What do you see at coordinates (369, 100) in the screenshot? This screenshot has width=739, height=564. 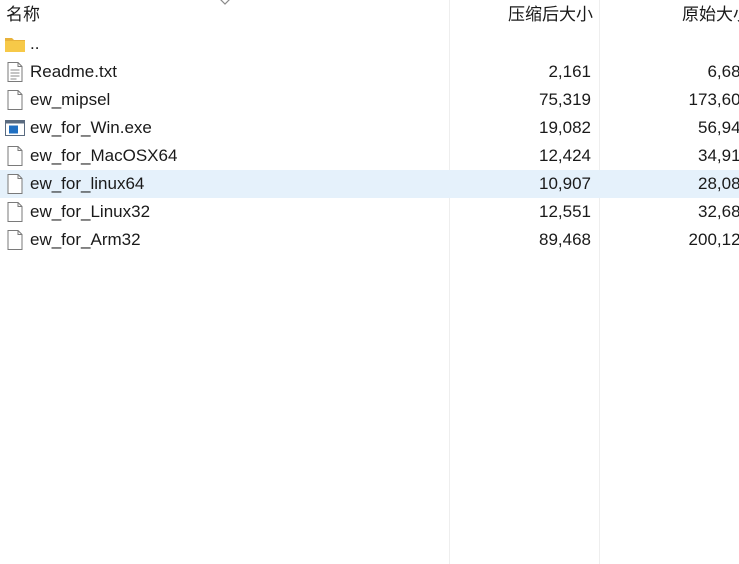 I see `file-row: ew_mipsel 75,319 173,604` at bounding box center [369, 100].